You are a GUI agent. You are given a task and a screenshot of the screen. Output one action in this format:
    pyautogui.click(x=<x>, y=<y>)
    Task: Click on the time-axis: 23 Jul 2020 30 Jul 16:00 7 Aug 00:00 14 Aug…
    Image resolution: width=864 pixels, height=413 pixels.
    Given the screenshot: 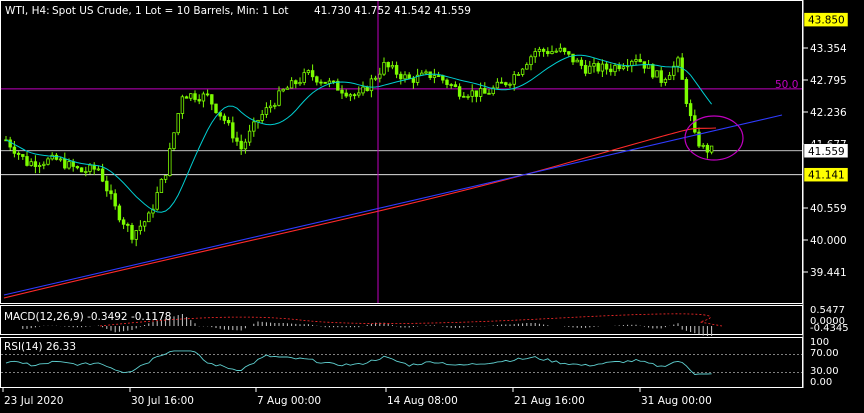 What is the action you would take?
    pyautogui.click(x=357, y=397)
    